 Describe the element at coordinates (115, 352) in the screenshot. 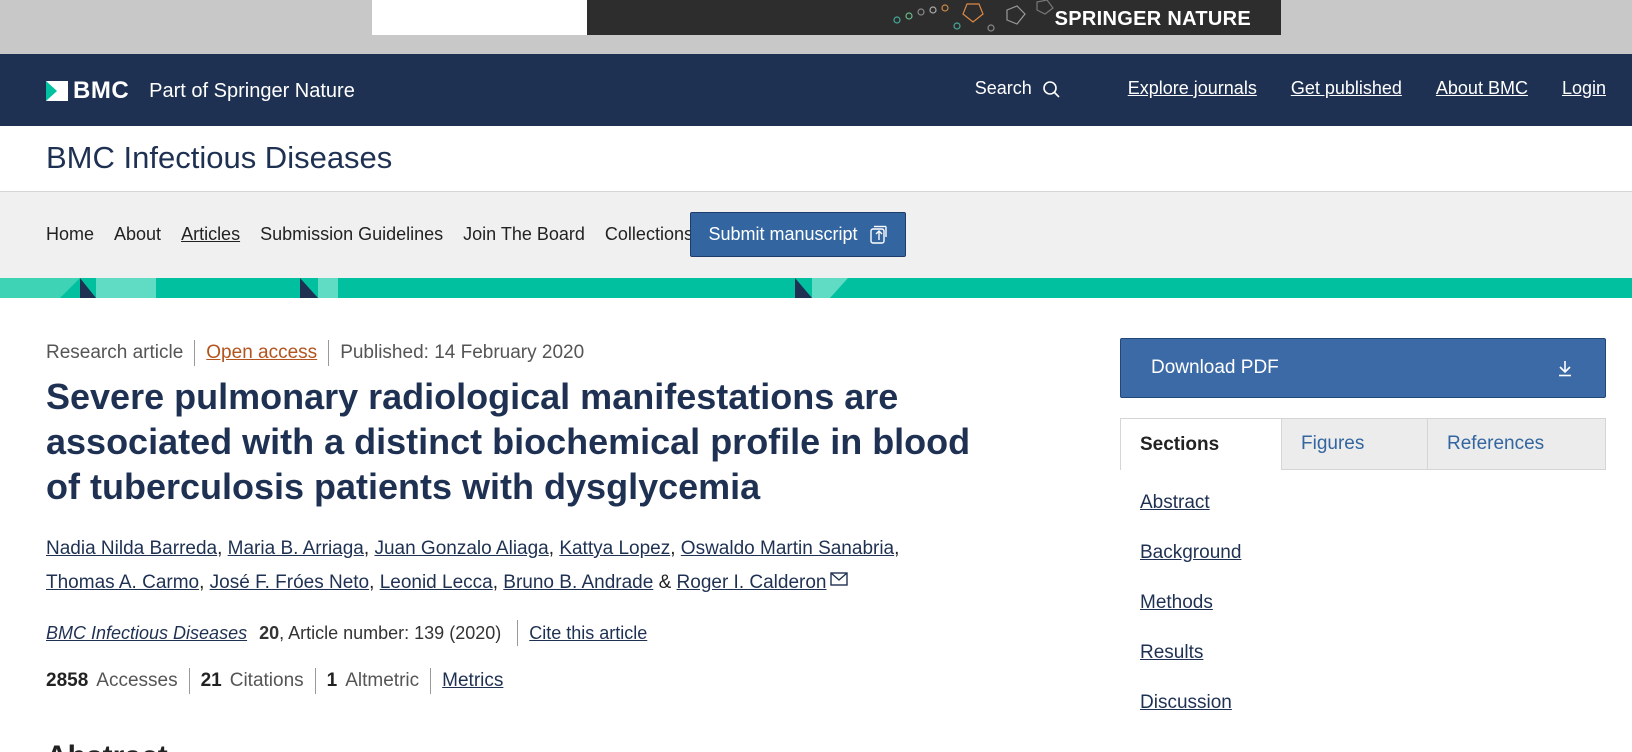

I see `article-type: Research article` at that location.